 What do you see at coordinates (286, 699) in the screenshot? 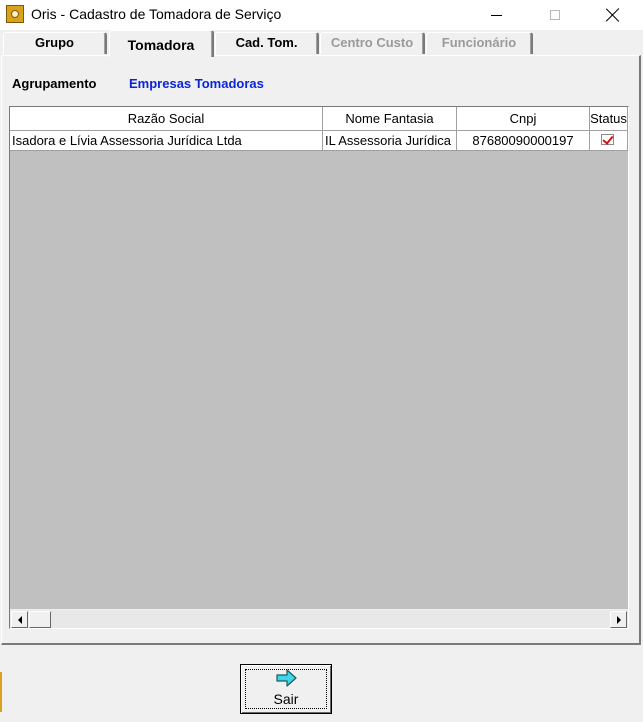
I see `sair-label: Sair` at bounding box center [286, 699].